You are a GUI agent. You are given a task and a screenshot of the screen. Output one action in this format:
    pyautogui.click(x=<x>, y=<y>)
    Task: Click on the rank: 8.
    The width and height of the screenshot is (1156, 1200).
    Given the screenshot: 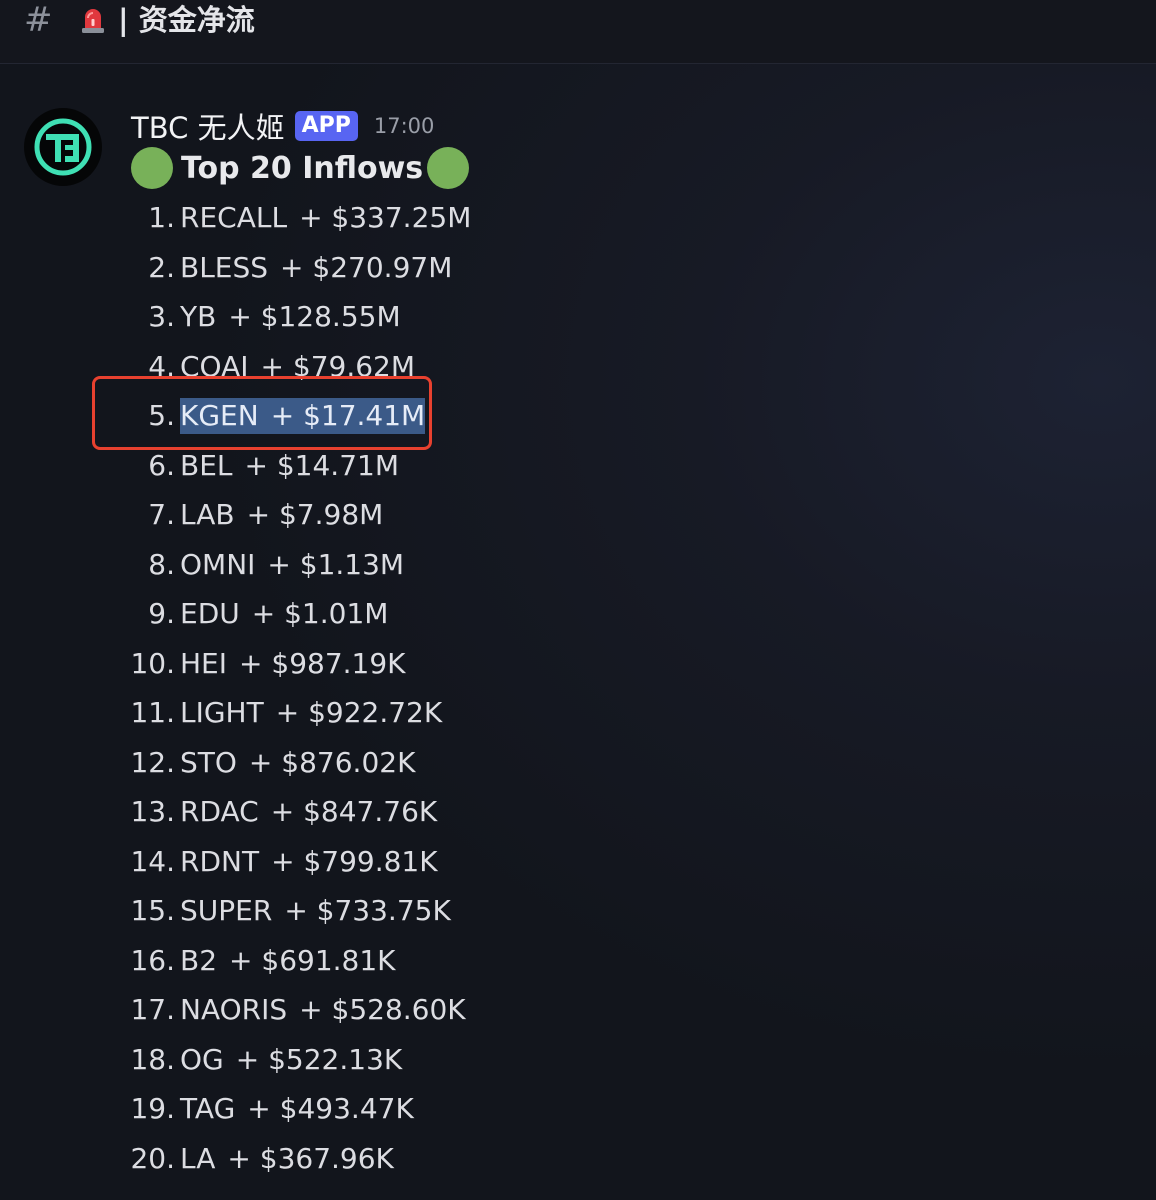 What is the action you would take?
    pyautogui.click(x=161, y=564)
    